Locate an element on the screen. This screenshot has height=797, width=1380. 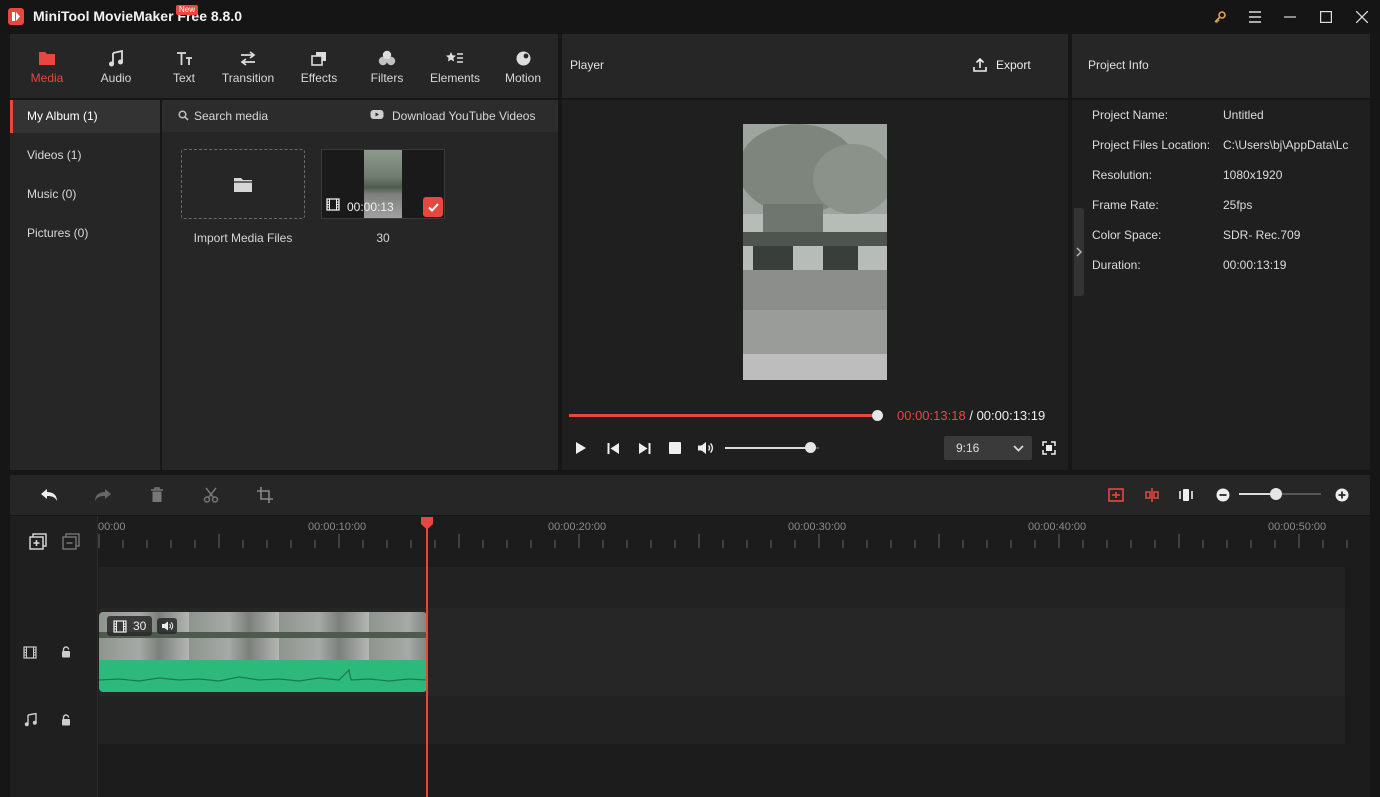
youtube-download-icon is located at coordinates (377, 116).